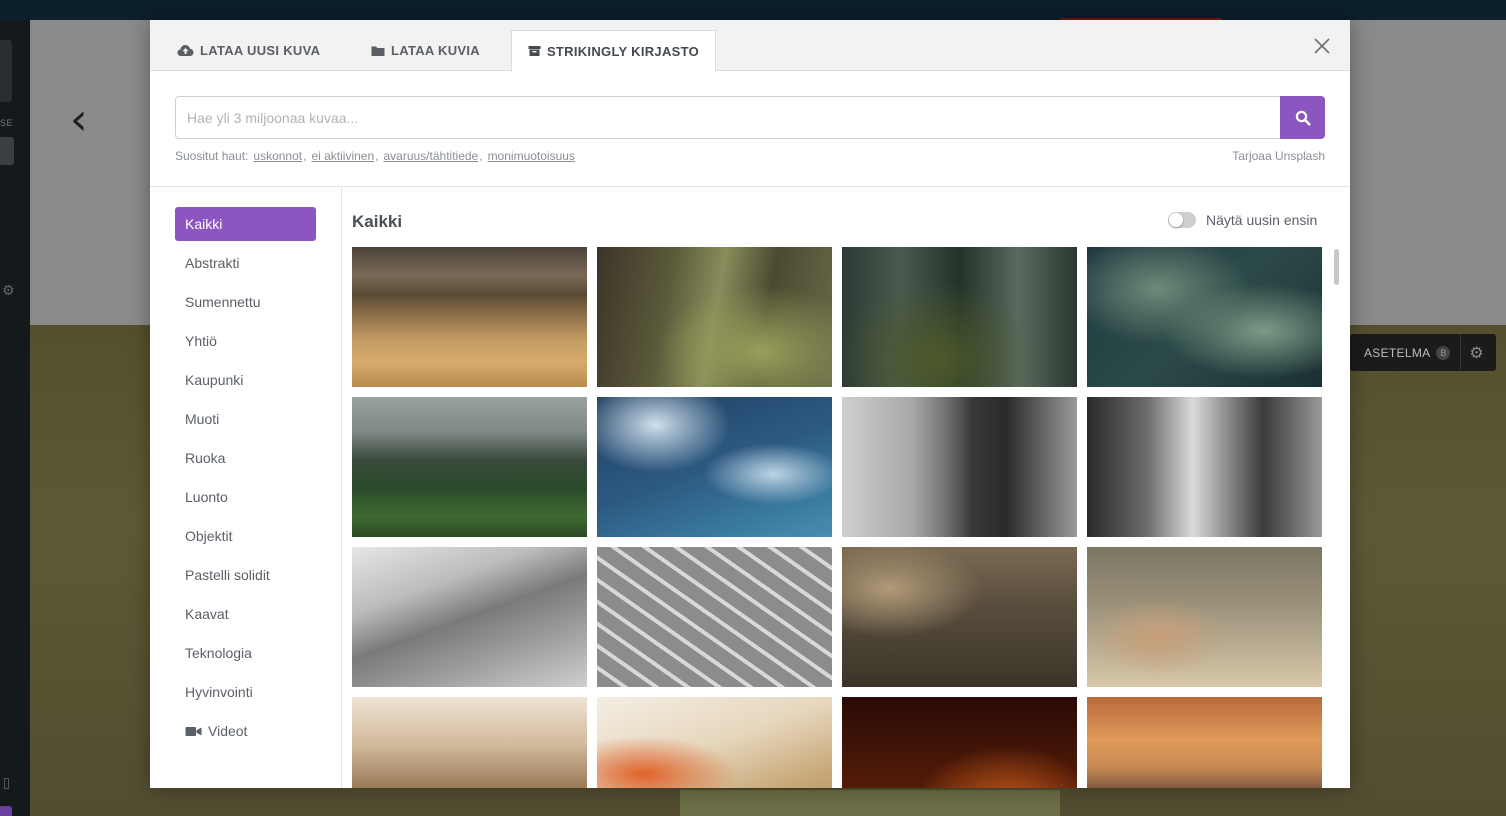 This screenshot has height=816, width=1506. I want to click on category-item-teknologia: Teknologia, so click(245, 653).